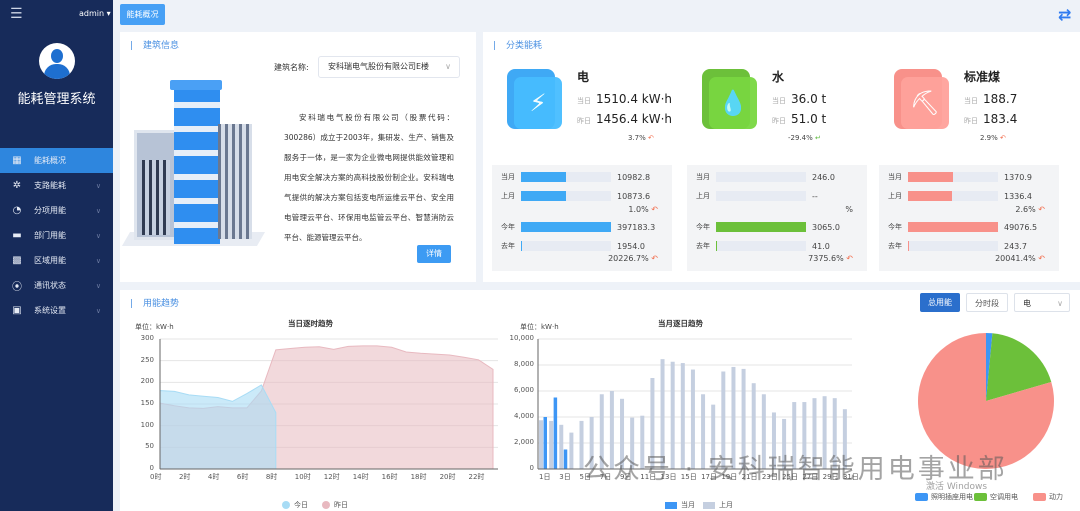 The width and height of the screenshot is (1080, 511). I want to click on legend-label: 今日, so click(301, 505).